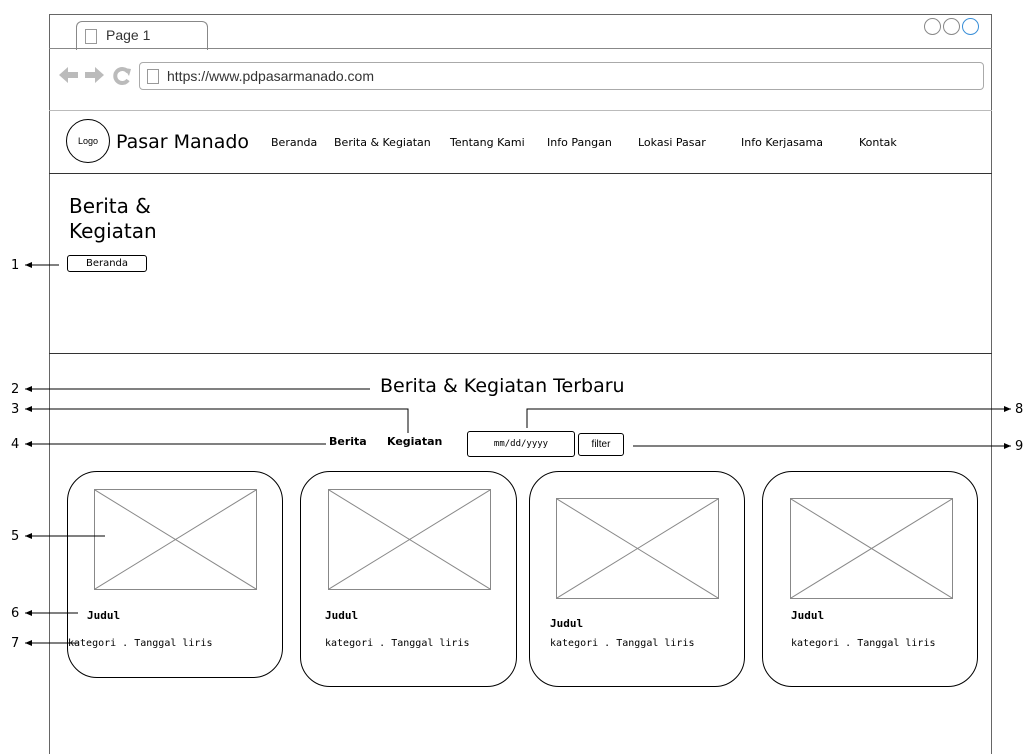  What do you see at coordinates (1019, 409) in the screenshot?
I see `annotation-number-8: 8` at bounding box center [1019, 409].